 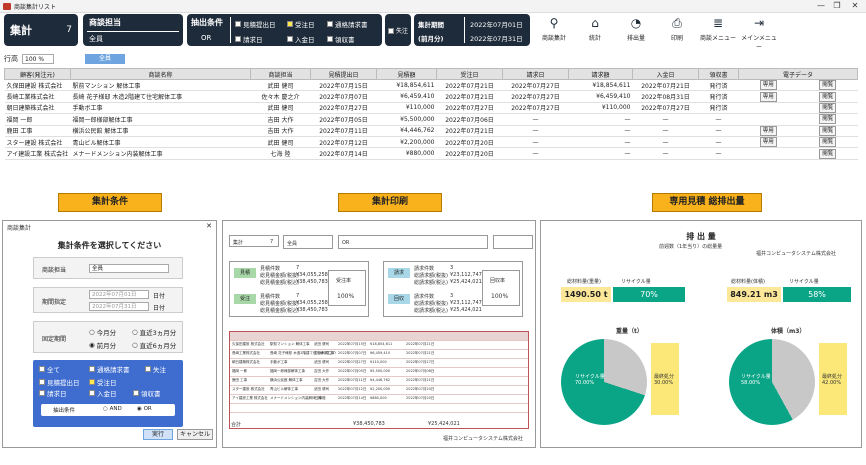 What do you see at coordinates (195, 434) in the screenshot?
I see `cancel-button: キャンセル` at bounding box center [195, 434].